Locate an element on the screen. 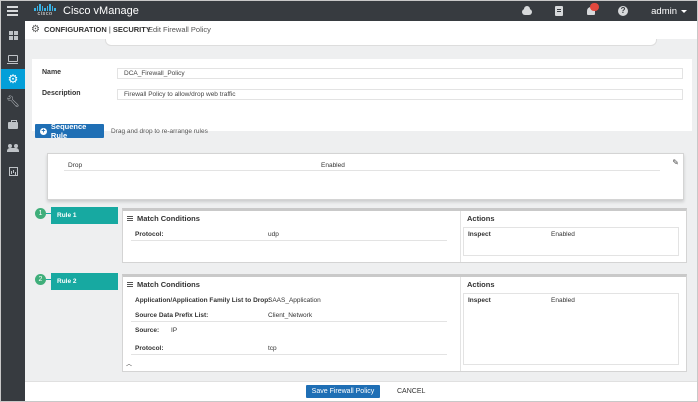 The image size is (698, 402). monitor-icon is located at coordinates (12, 59).